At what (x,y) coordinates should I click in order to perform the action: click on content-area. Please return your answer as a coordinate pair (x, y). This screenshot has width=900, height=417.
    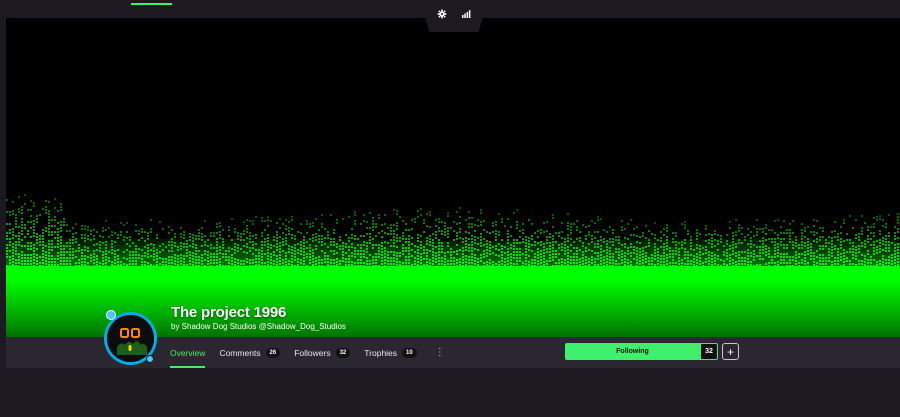
    Looking at the image, I should click on (453, 392).